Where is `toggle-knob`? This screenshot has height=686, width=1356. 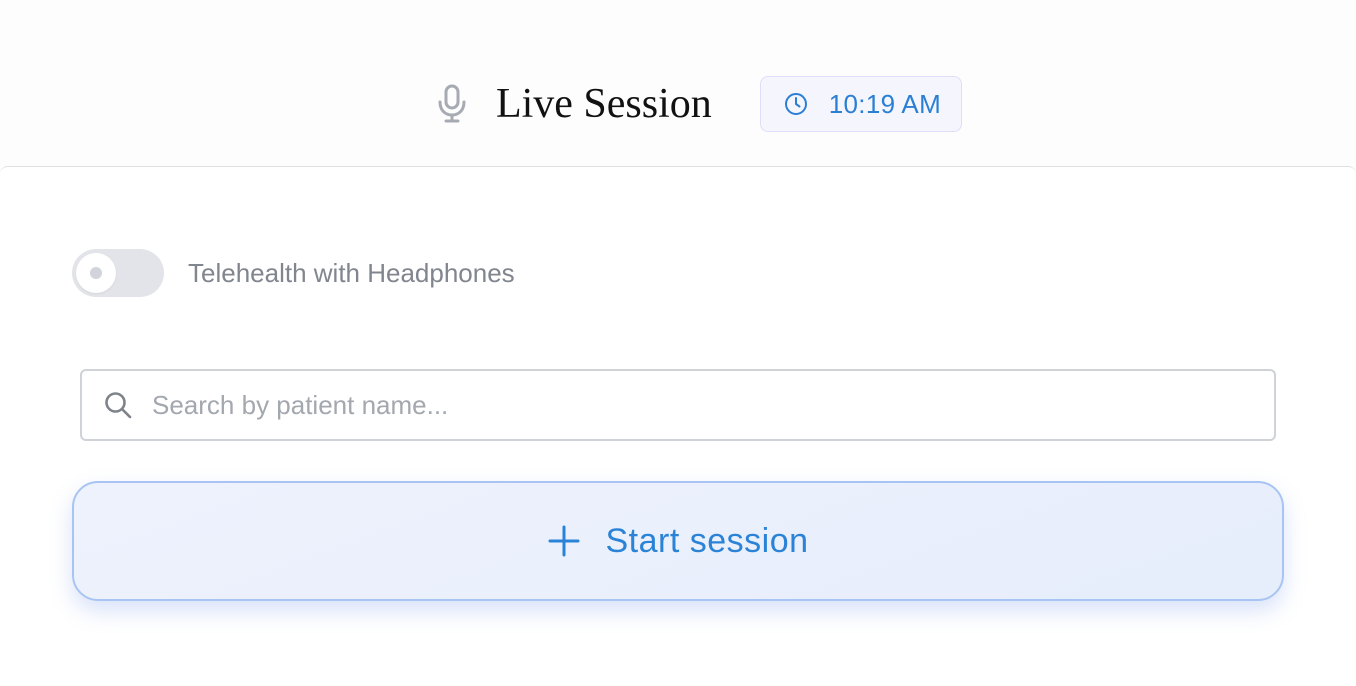 toggle-knob is located at coordinates (96, 273).